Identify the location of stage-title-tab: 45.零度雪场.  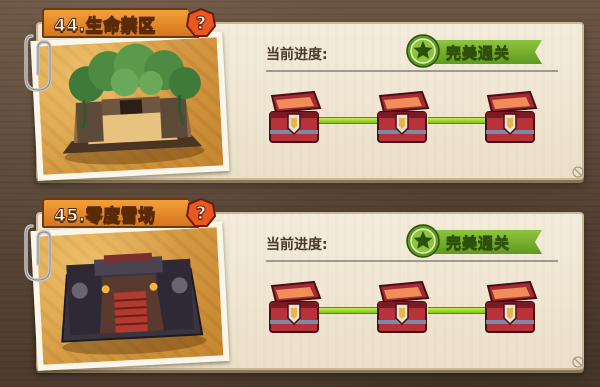
(121, 213).